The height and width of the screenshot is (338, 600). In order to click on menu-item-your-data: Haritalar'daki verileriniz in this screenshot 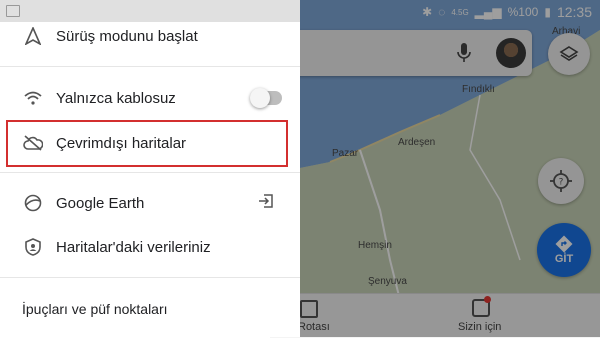, I will do `click(150, 247)`.